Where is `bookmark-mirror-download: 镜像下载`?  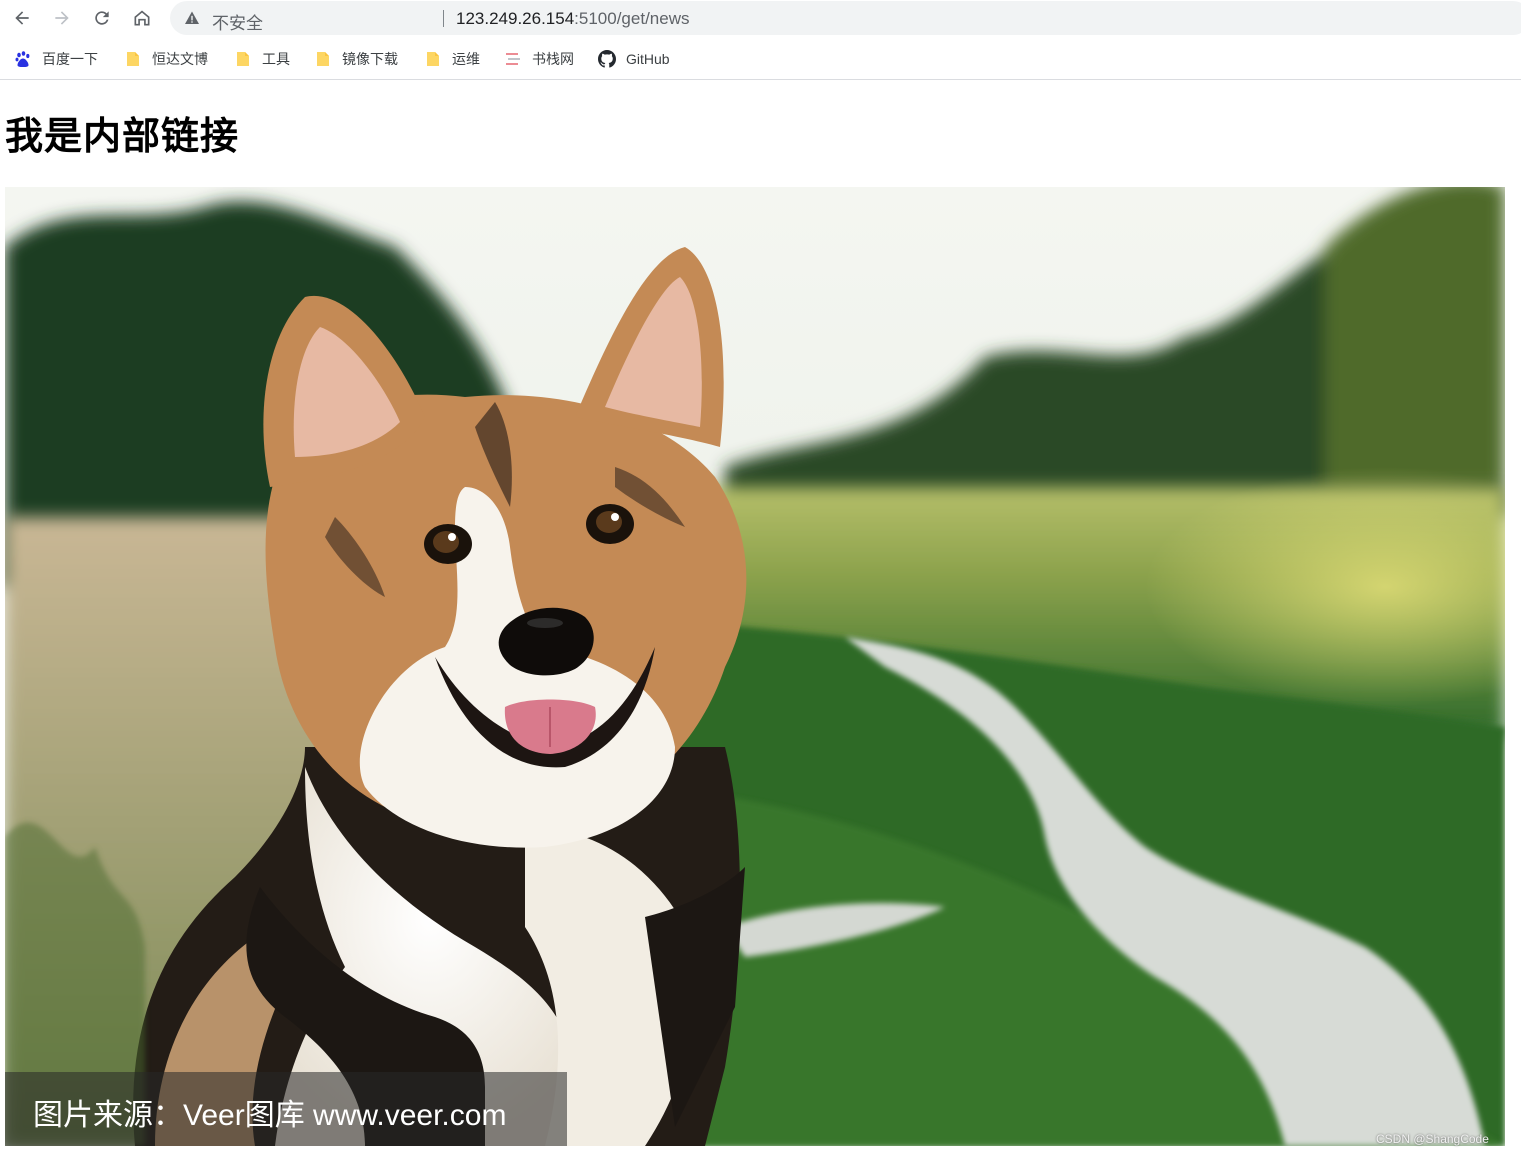
bookmark-mirror-download: 镜像下载 is located at coordinates (356, 59).